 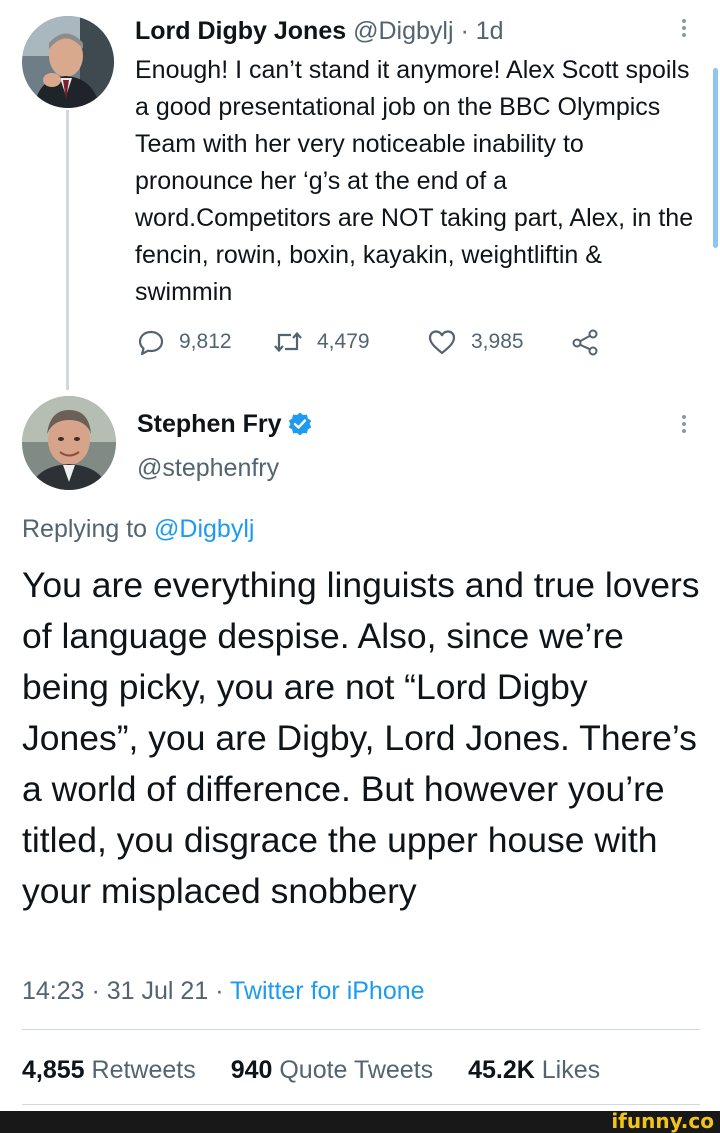 What do you see at coordinates (481, 31) in the screenshot?
I see `tweet1-age: · 1d` at bounding box center [481, 31].